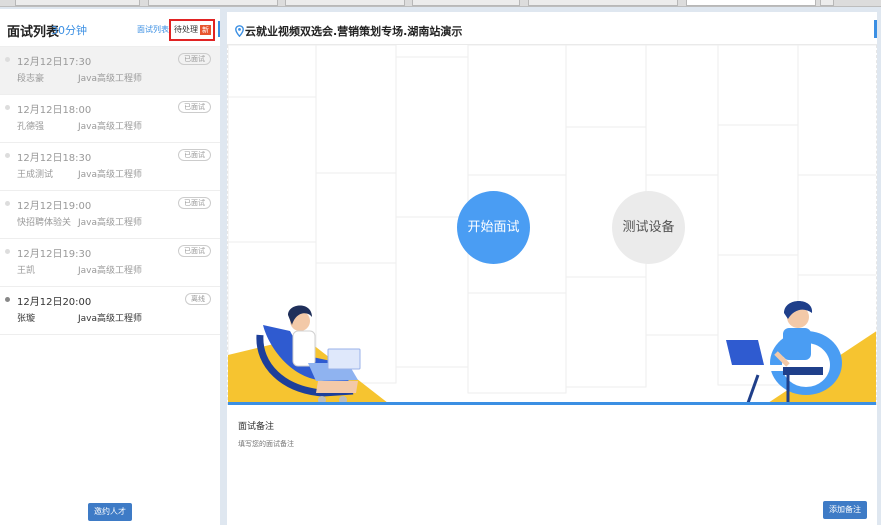  What do you see at coordinates (54, 302) in the screenshot?
I see `interview-time: 12月12日20:00` at bounding box center [54, 302].